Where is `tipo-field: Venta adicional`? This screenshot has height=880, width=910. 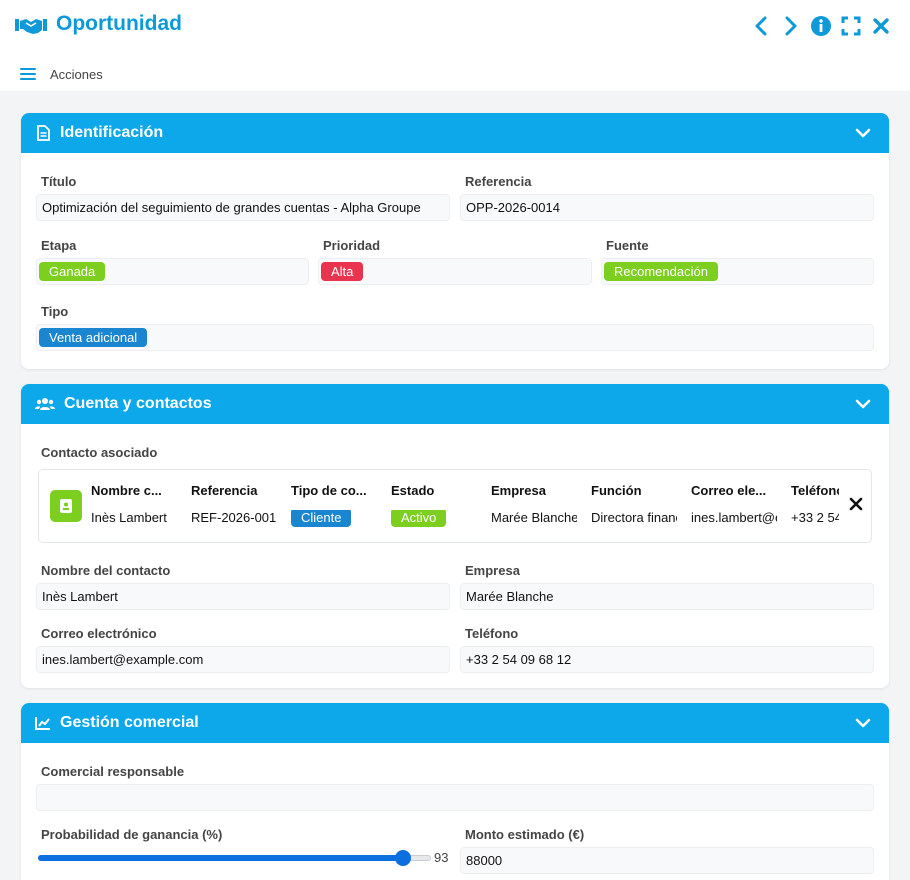 tipo-field: Venta adicional is located at coordinates (455, 337).